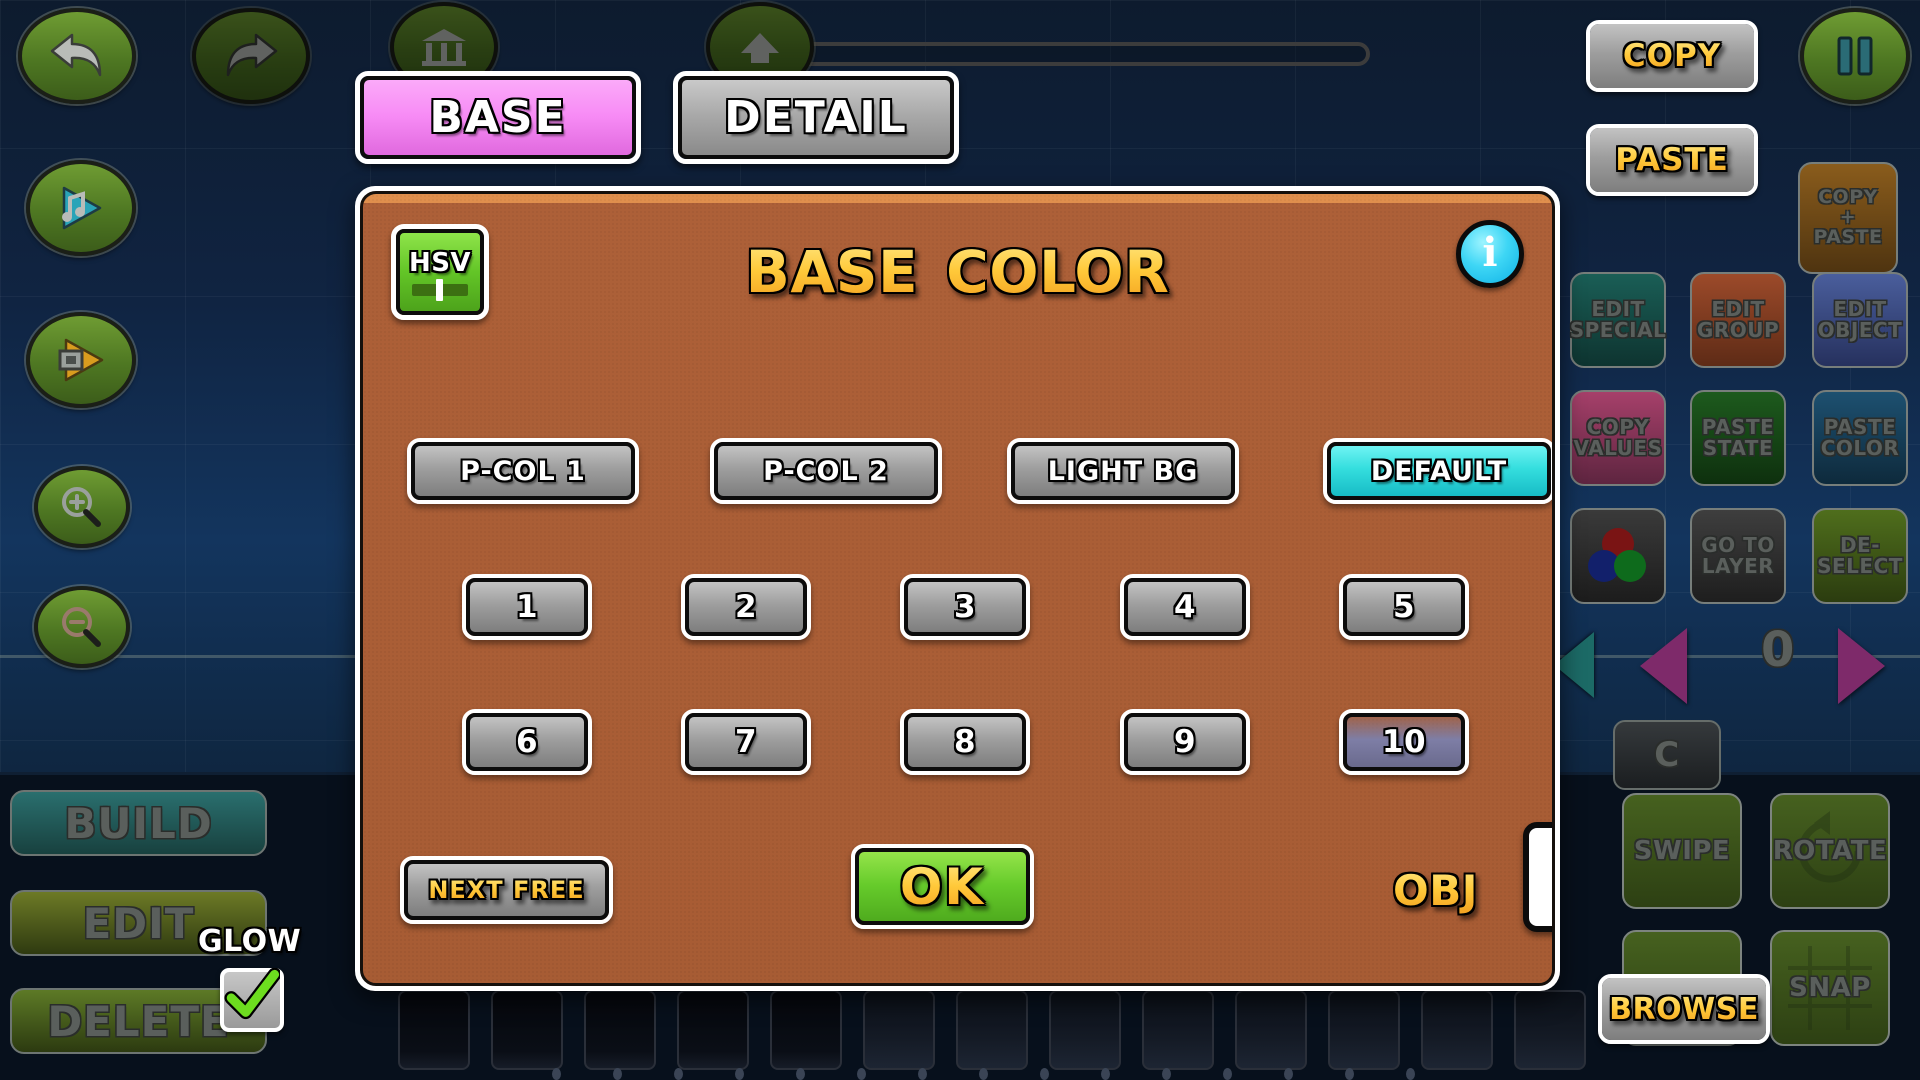  What do you see at coordinates (1672, 160) in the screenshot?
I see `paste-button: Paste` at bounding box center [1672, 160].